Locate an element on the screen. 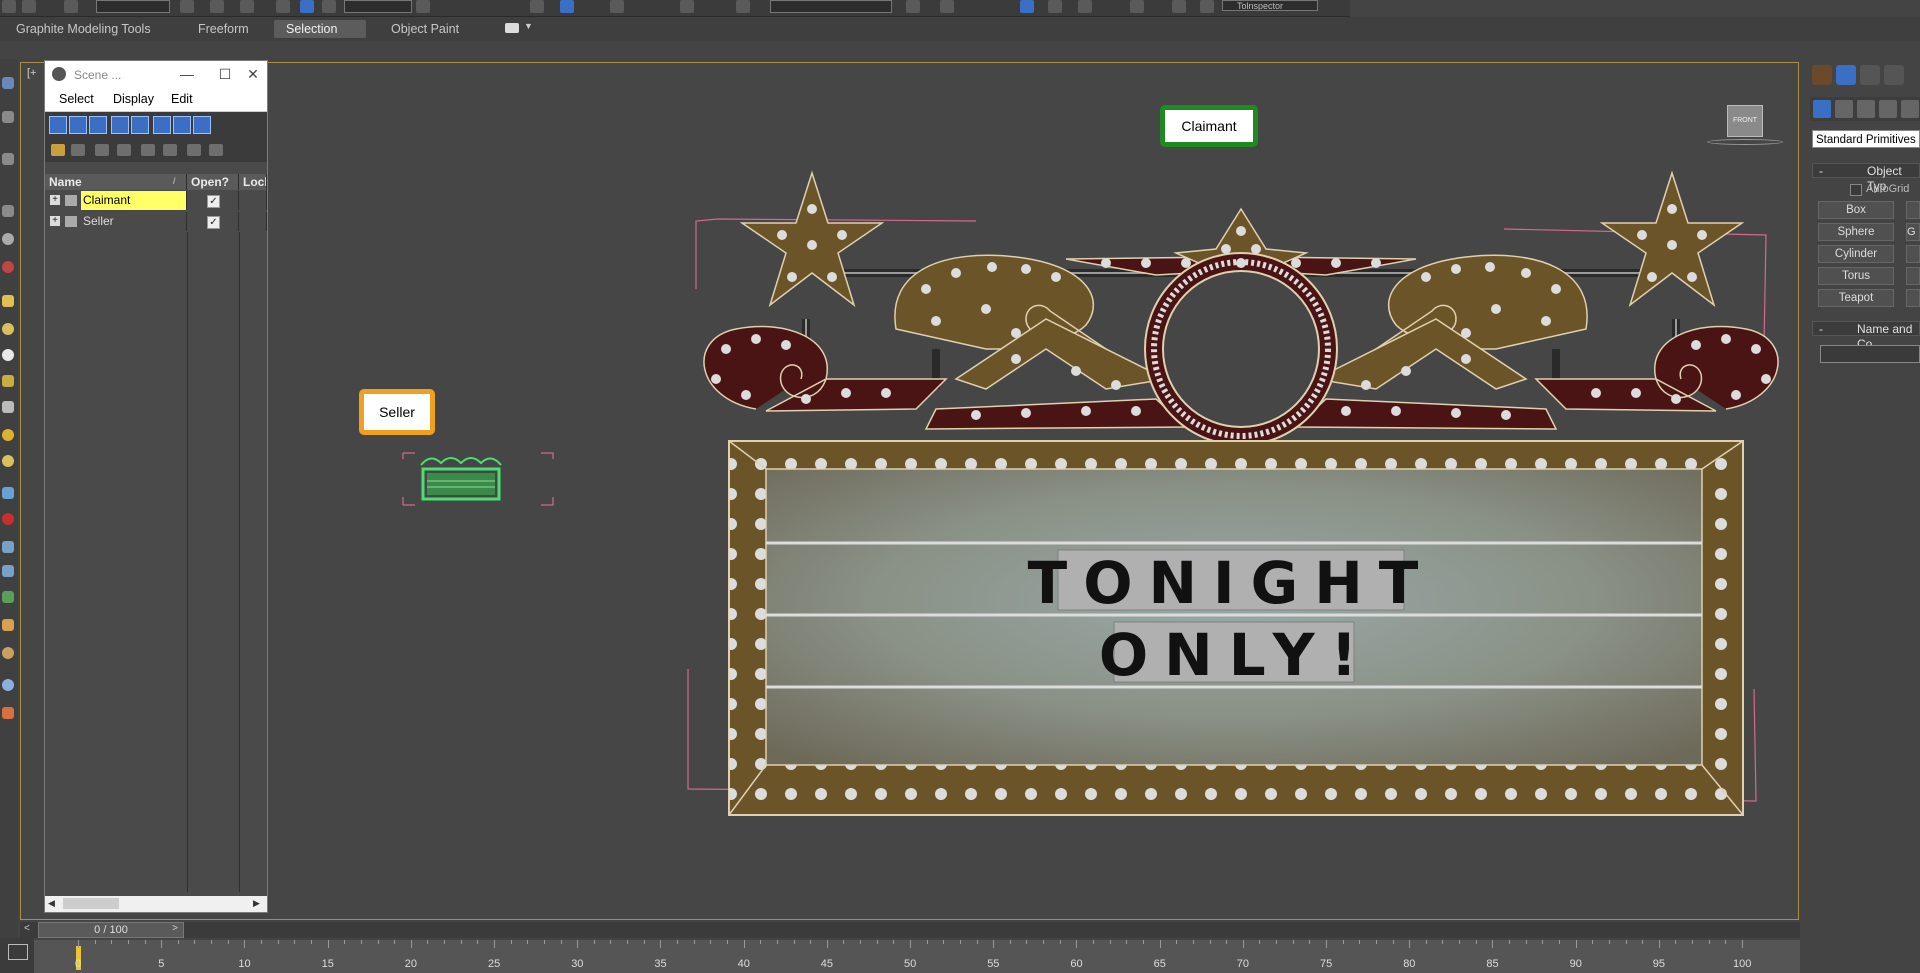 Image resolution: width=1920 pixels, height=973 pixels. rotate-icon is located at coordinates (307, 6).